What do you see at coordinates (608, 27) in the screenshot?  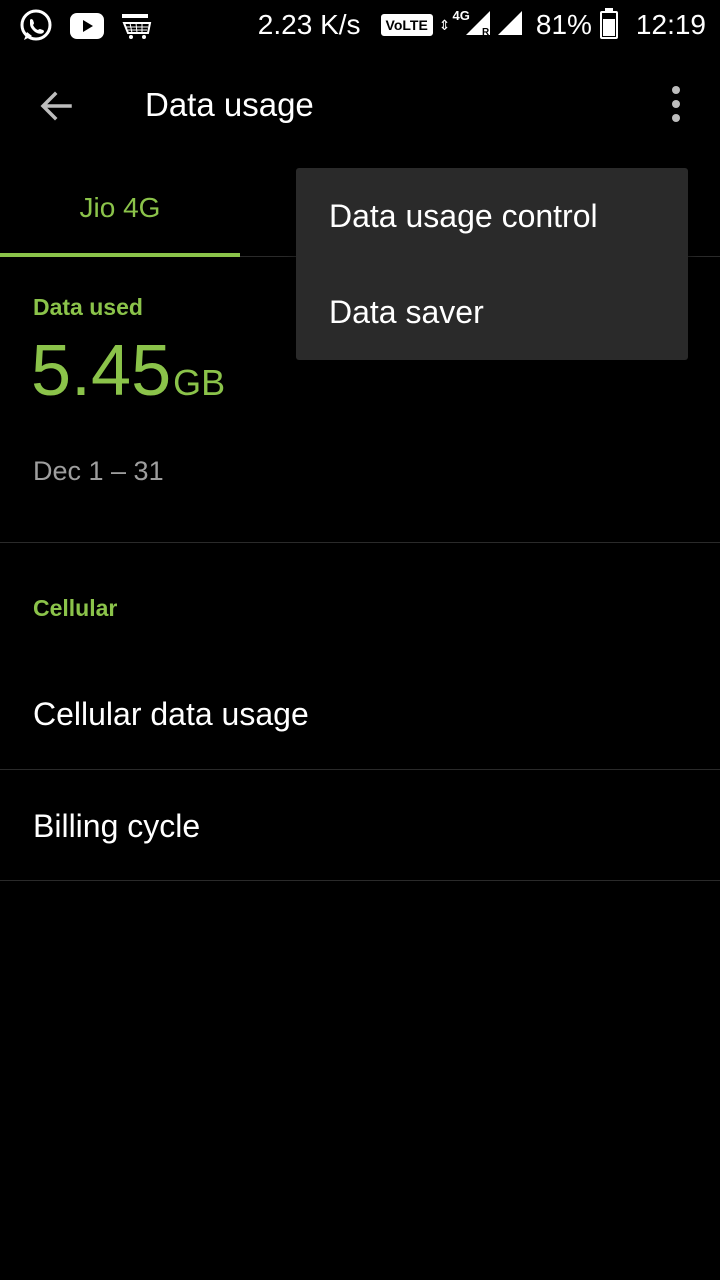 I see `battery-fill` at bounding box center [608, 27].